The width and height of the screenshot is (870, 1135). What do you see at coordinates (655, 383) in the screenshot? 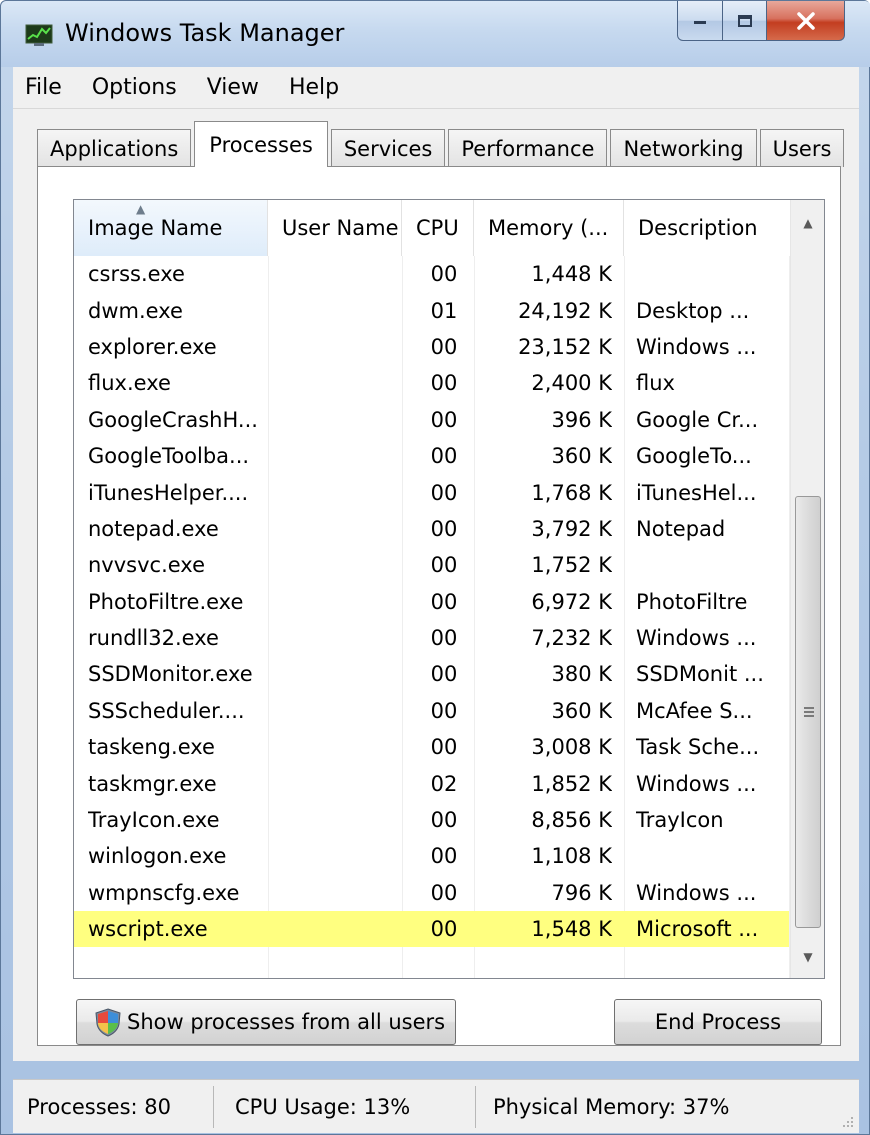
I see `description-cell: flux` at bounding box center [655, 383].